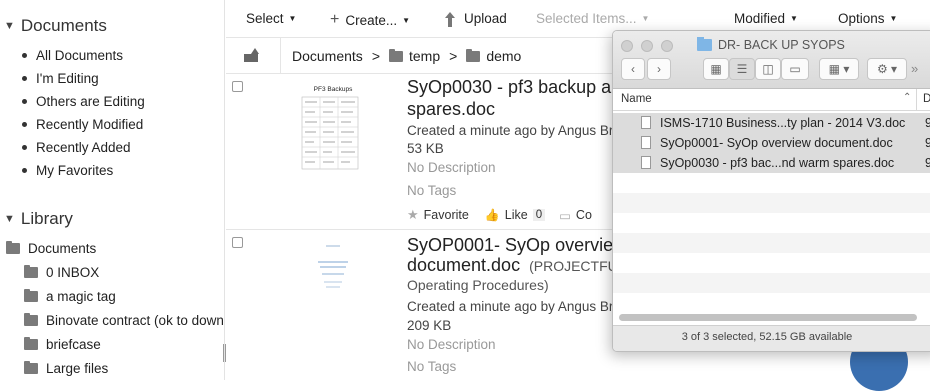  I want to click on select-menu-button: Select ▼, so click(271, 18).